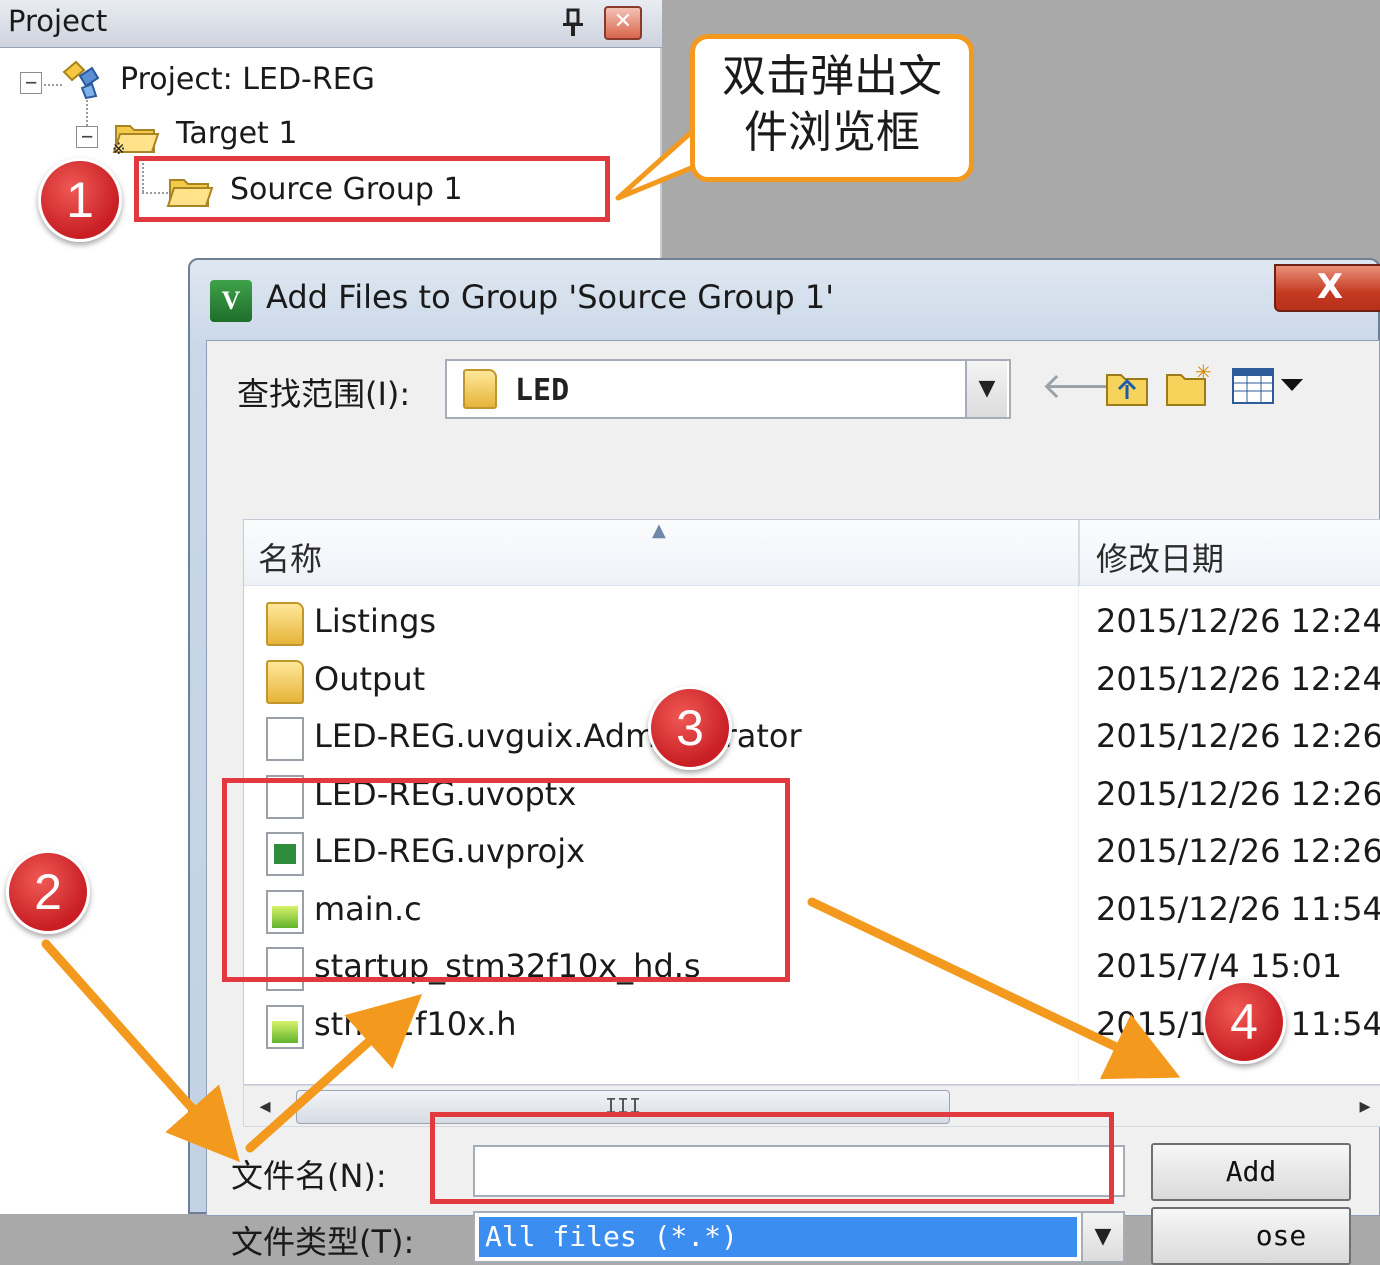 The height and width of the screenshot is (1265, 1380). What do you see at coordinates (31, 83) in the screenshot?
I see `collapse-project-toggle: −` at bounding box center [31, 83].